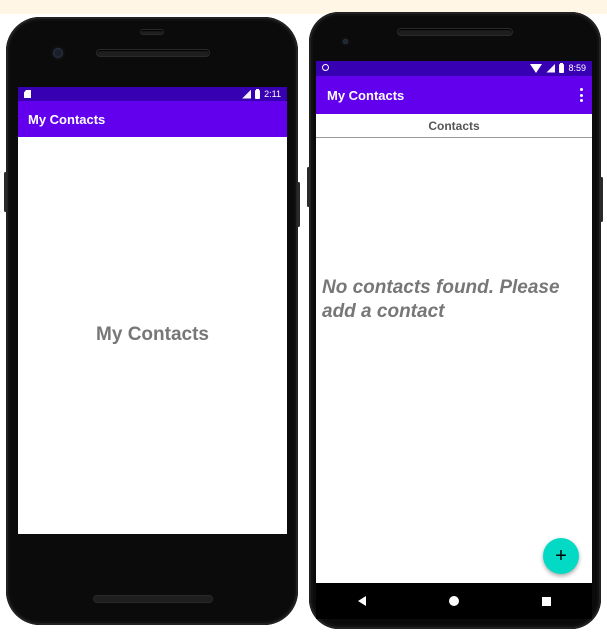 This screenshot has width=607, height=643. Describe the element at coordinates (536, 68) in the screenshot. I see `wifi-icon` at that location.